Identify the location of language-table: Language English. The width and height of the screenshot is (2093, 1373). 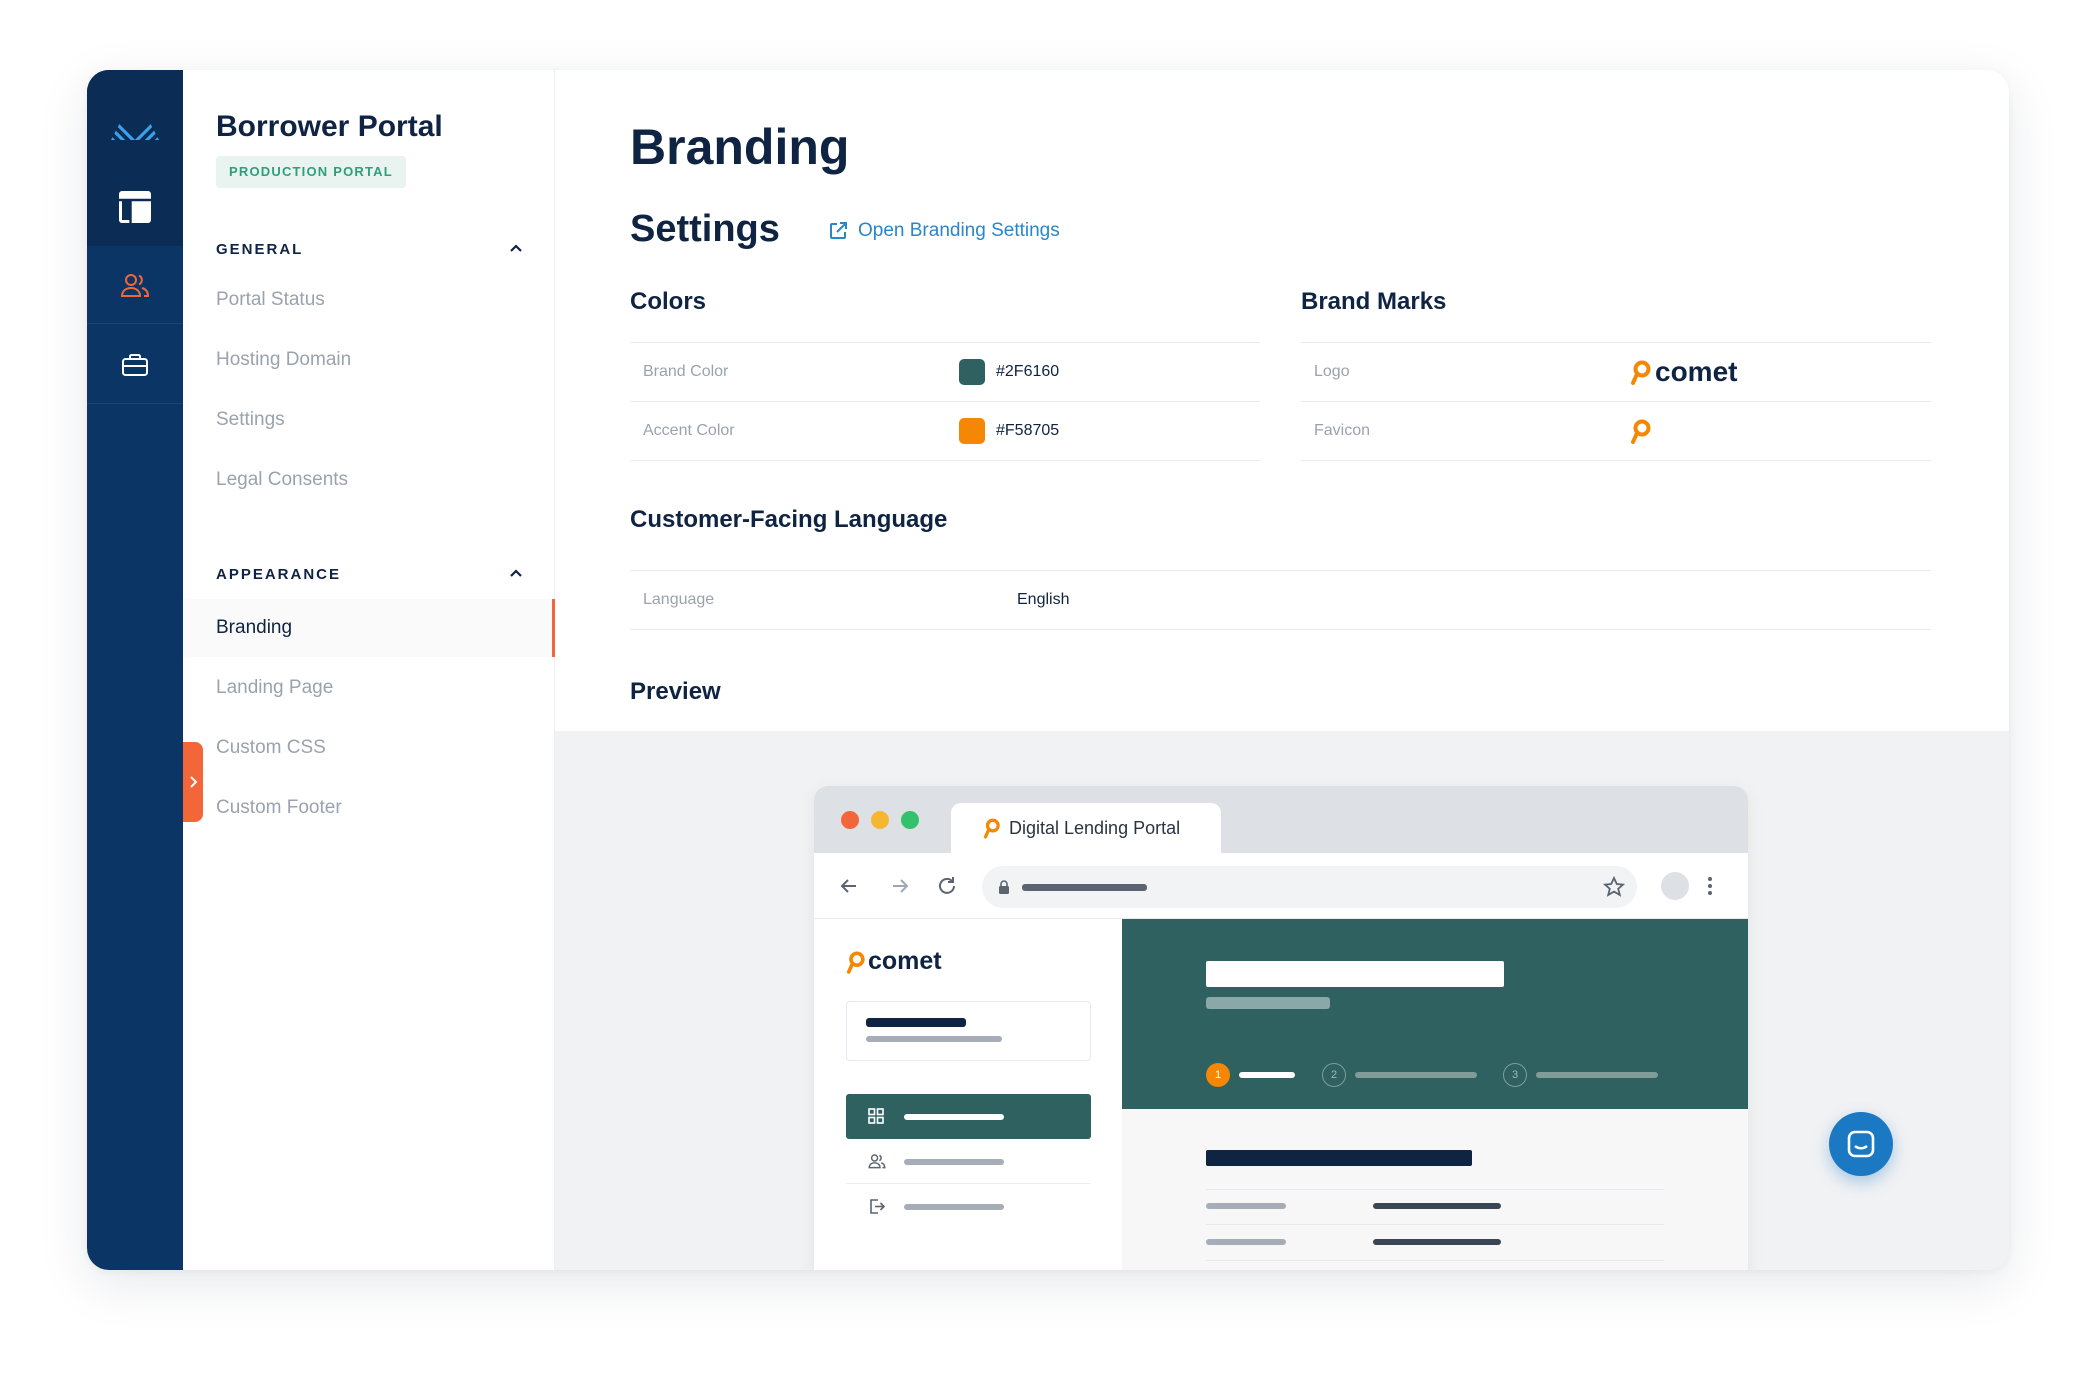
(1280, 600).